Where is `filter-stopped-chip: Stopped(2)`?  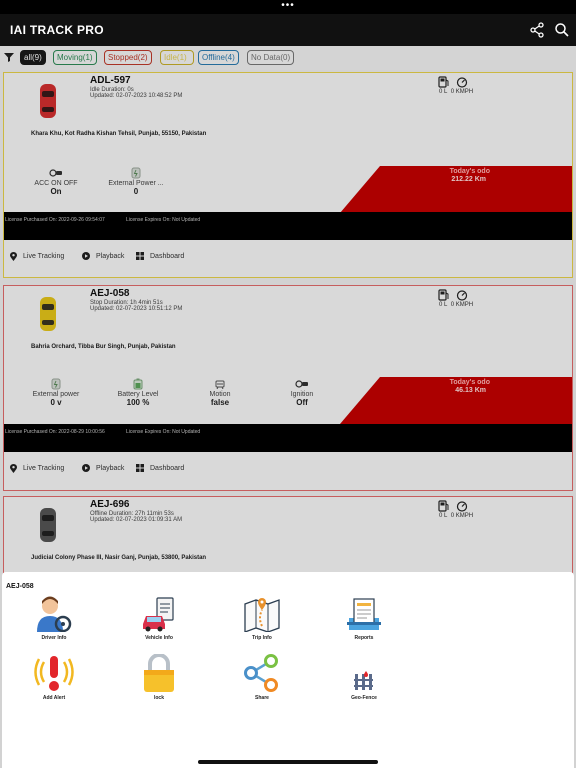
filter-stopped-chip: Stopped(2) is located at coordinates (128, 57).